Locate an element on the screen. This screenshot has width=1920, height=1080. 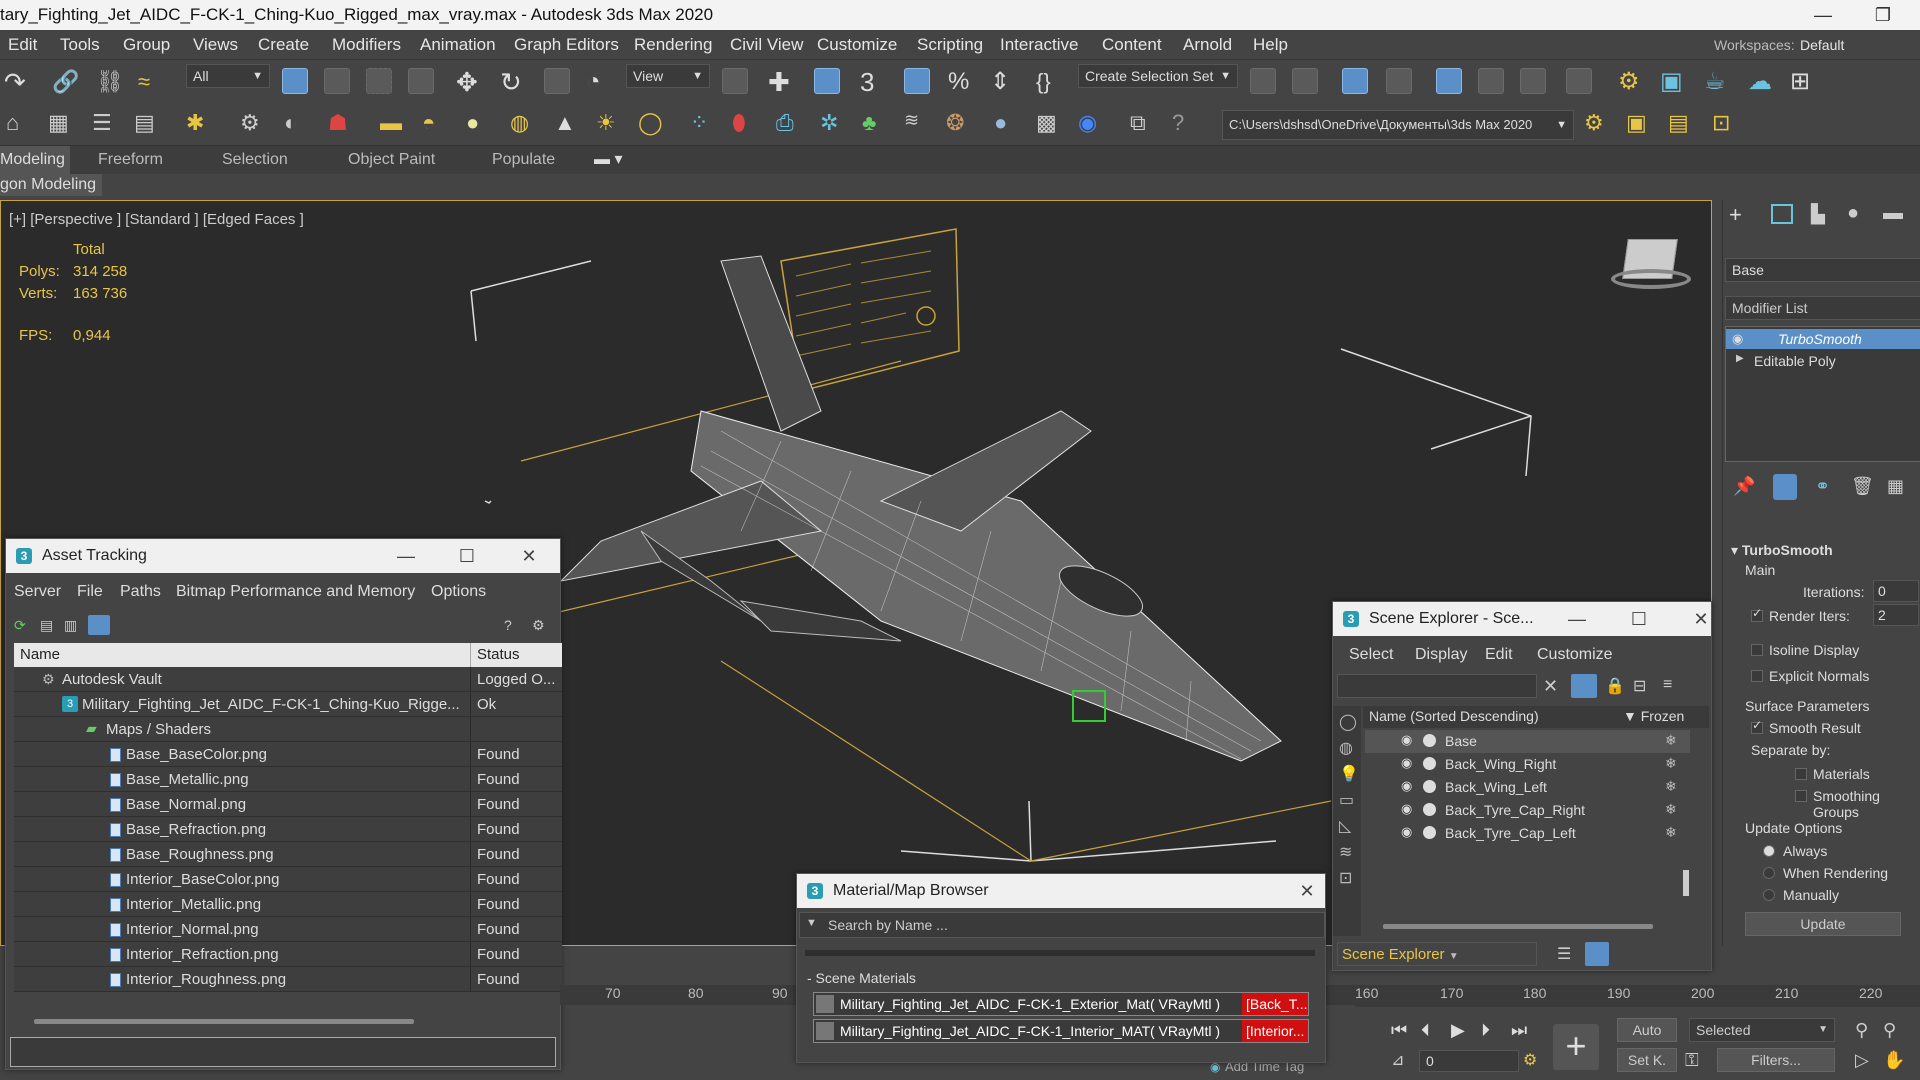
help-icon: ? is located at coordinates (508, 625).